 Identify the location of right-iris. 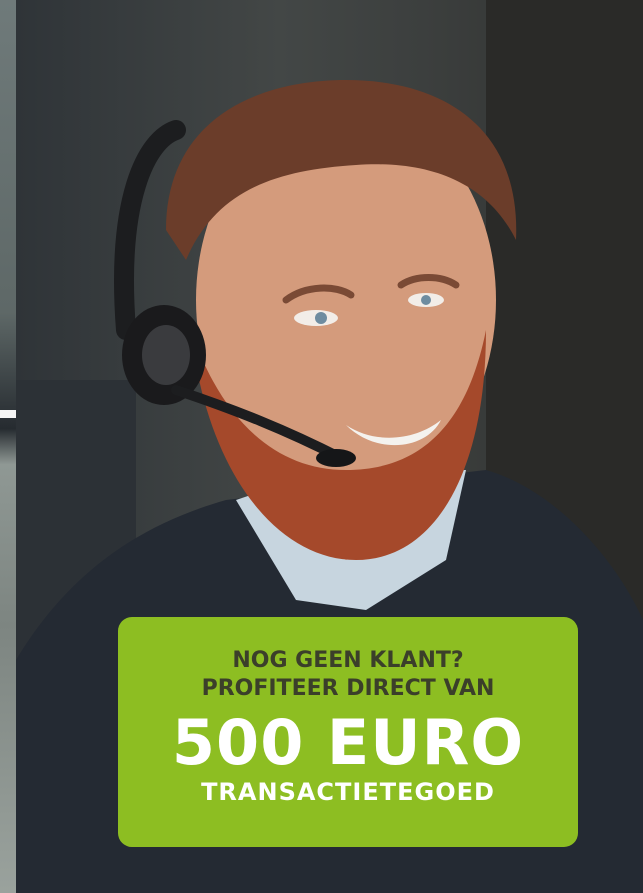
(426, 300).